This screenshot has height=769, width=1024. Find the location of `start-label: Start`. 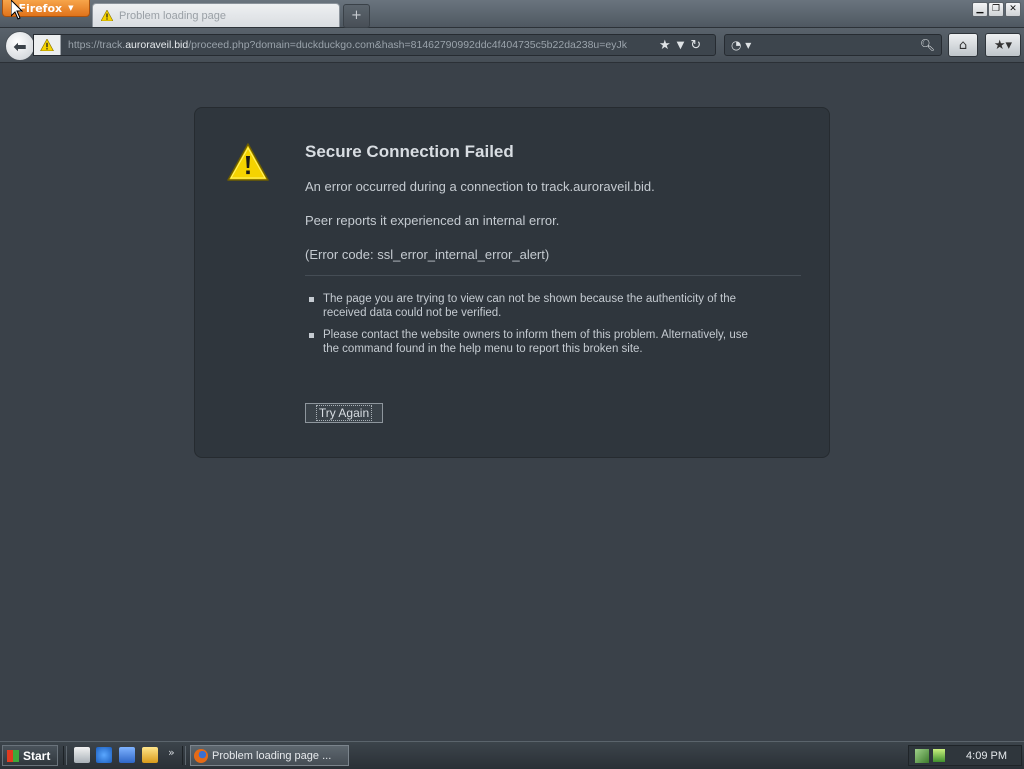

start-label: Start is located at coordinates (37, 755).